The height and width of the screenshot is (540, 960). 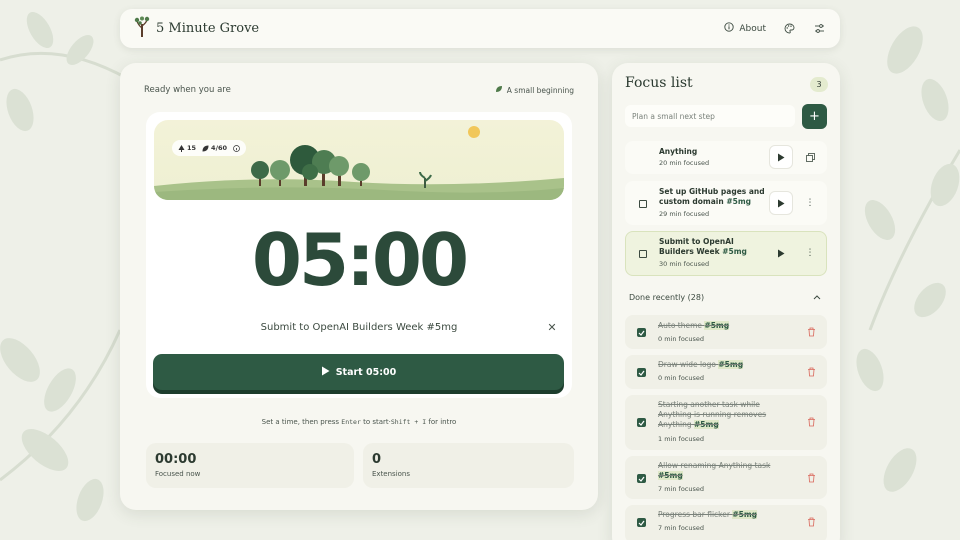 I want to click on done-item: Draw wide logo #5mg 0 min focused, so click(x=726, y=372).